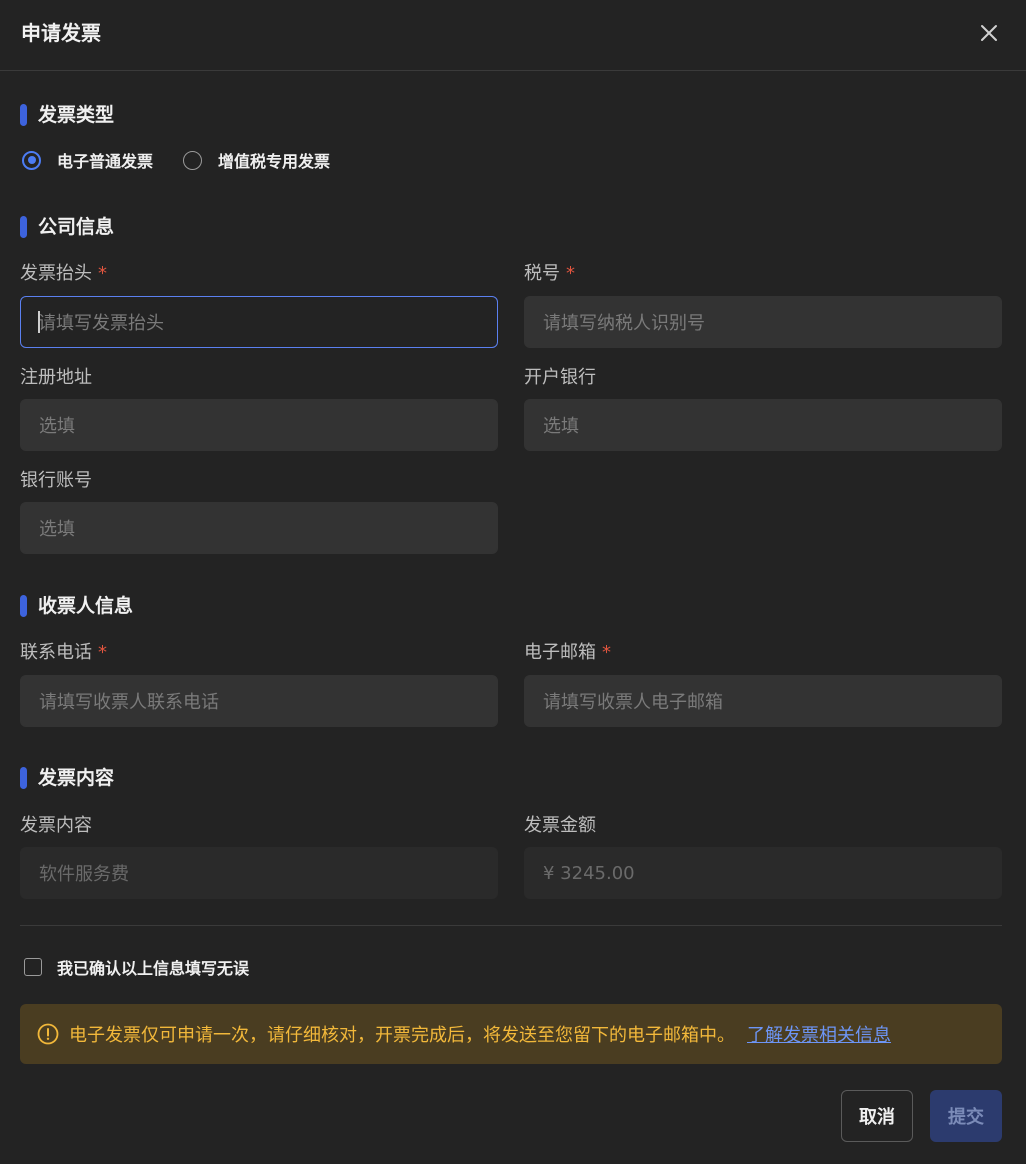 This screenshot has width=1026, height=1164. I want to click on learn-more-link: 了解发票相关信息, so click(819, 1034).